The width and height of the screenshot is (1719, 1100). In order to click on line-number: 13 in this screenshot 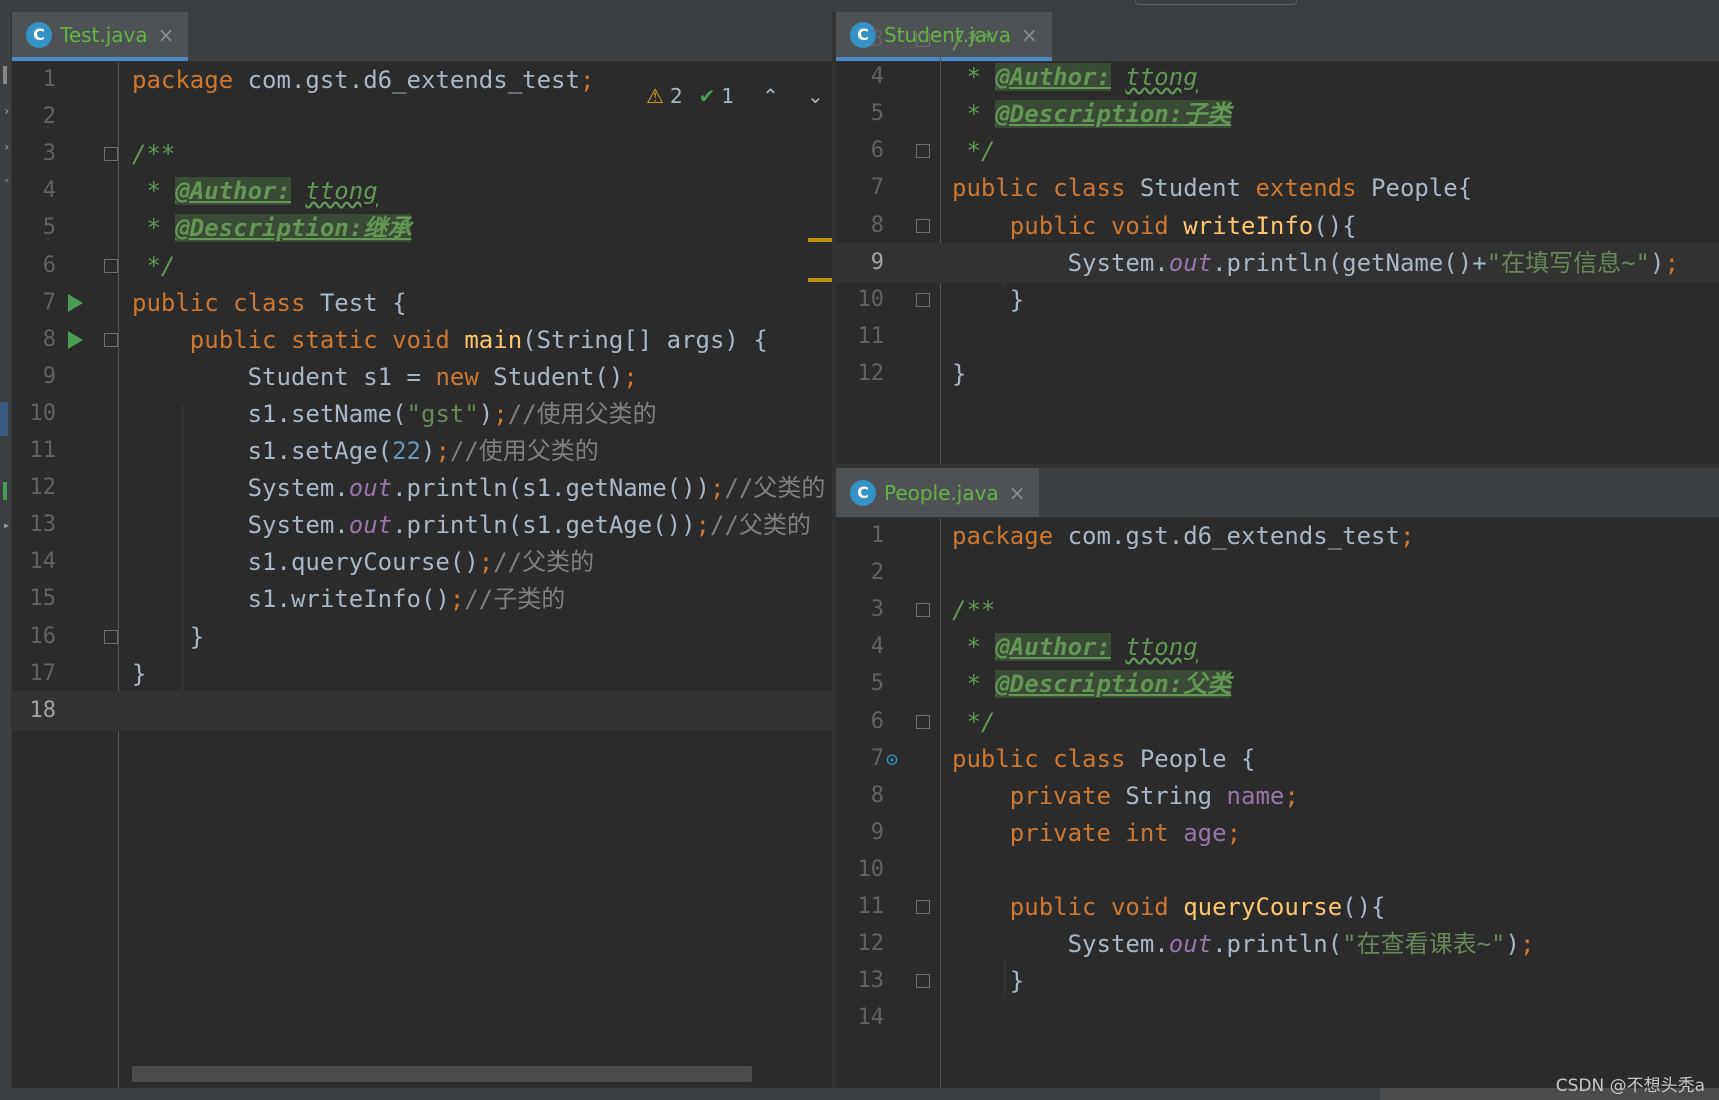, I will do `click(860, 981)`.